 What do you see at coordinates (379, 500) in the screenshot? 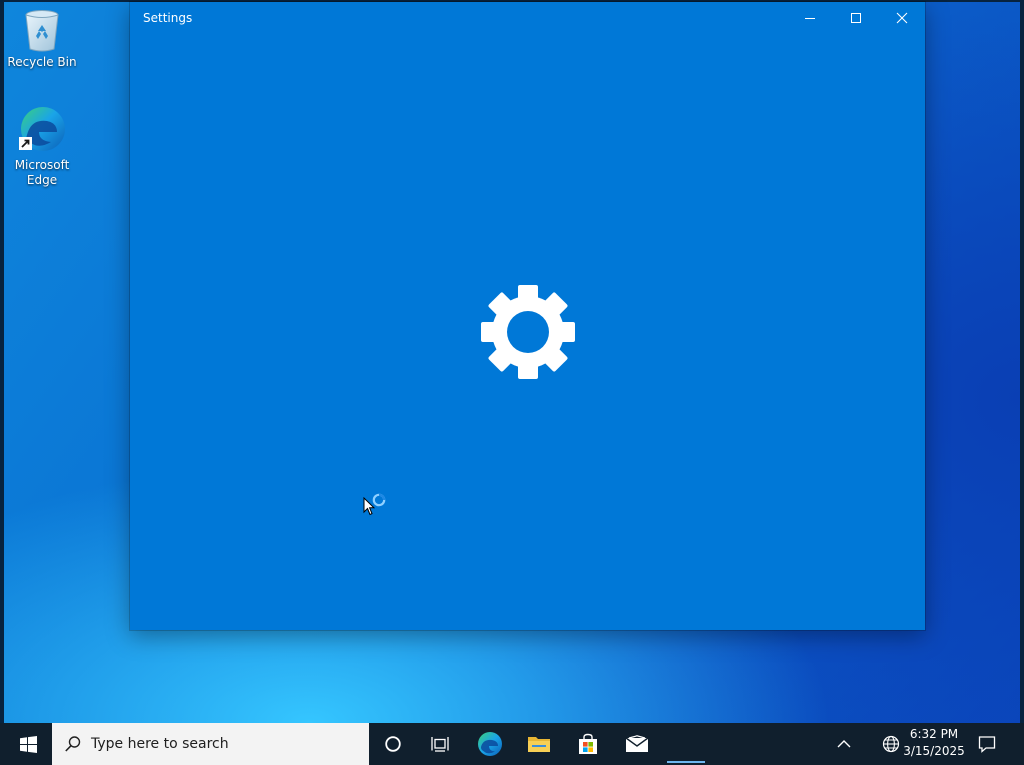
I see `busy-spinner-icon` at bounding box center [379, 500].